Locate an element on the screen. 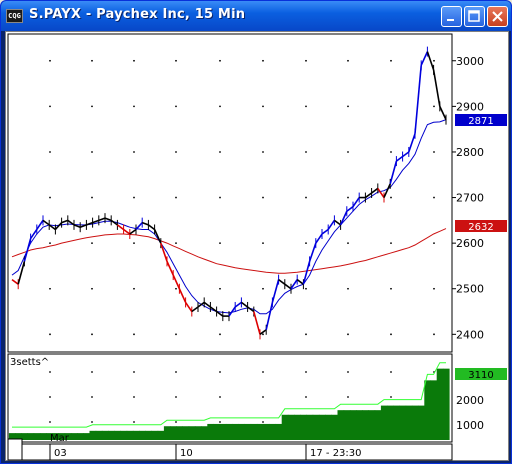 The width and height of the screenshot is (512, 464). minimize-button is located at coordinates (451, 16).